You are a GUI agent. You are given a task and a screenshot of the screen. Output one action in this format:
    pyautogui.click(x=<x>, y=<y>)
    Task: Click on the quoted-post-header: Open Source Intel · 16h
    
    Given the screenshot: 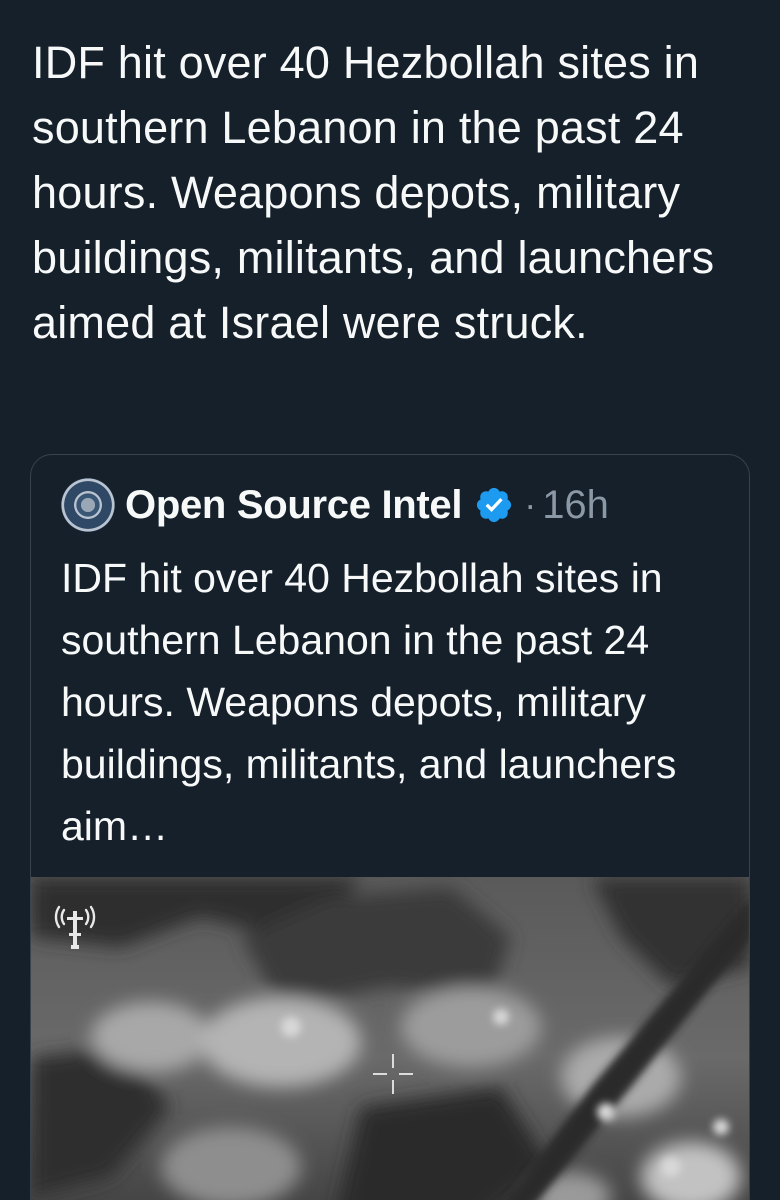 What is the action you would take?
    pyautogui.click(x=335, y=505)
    